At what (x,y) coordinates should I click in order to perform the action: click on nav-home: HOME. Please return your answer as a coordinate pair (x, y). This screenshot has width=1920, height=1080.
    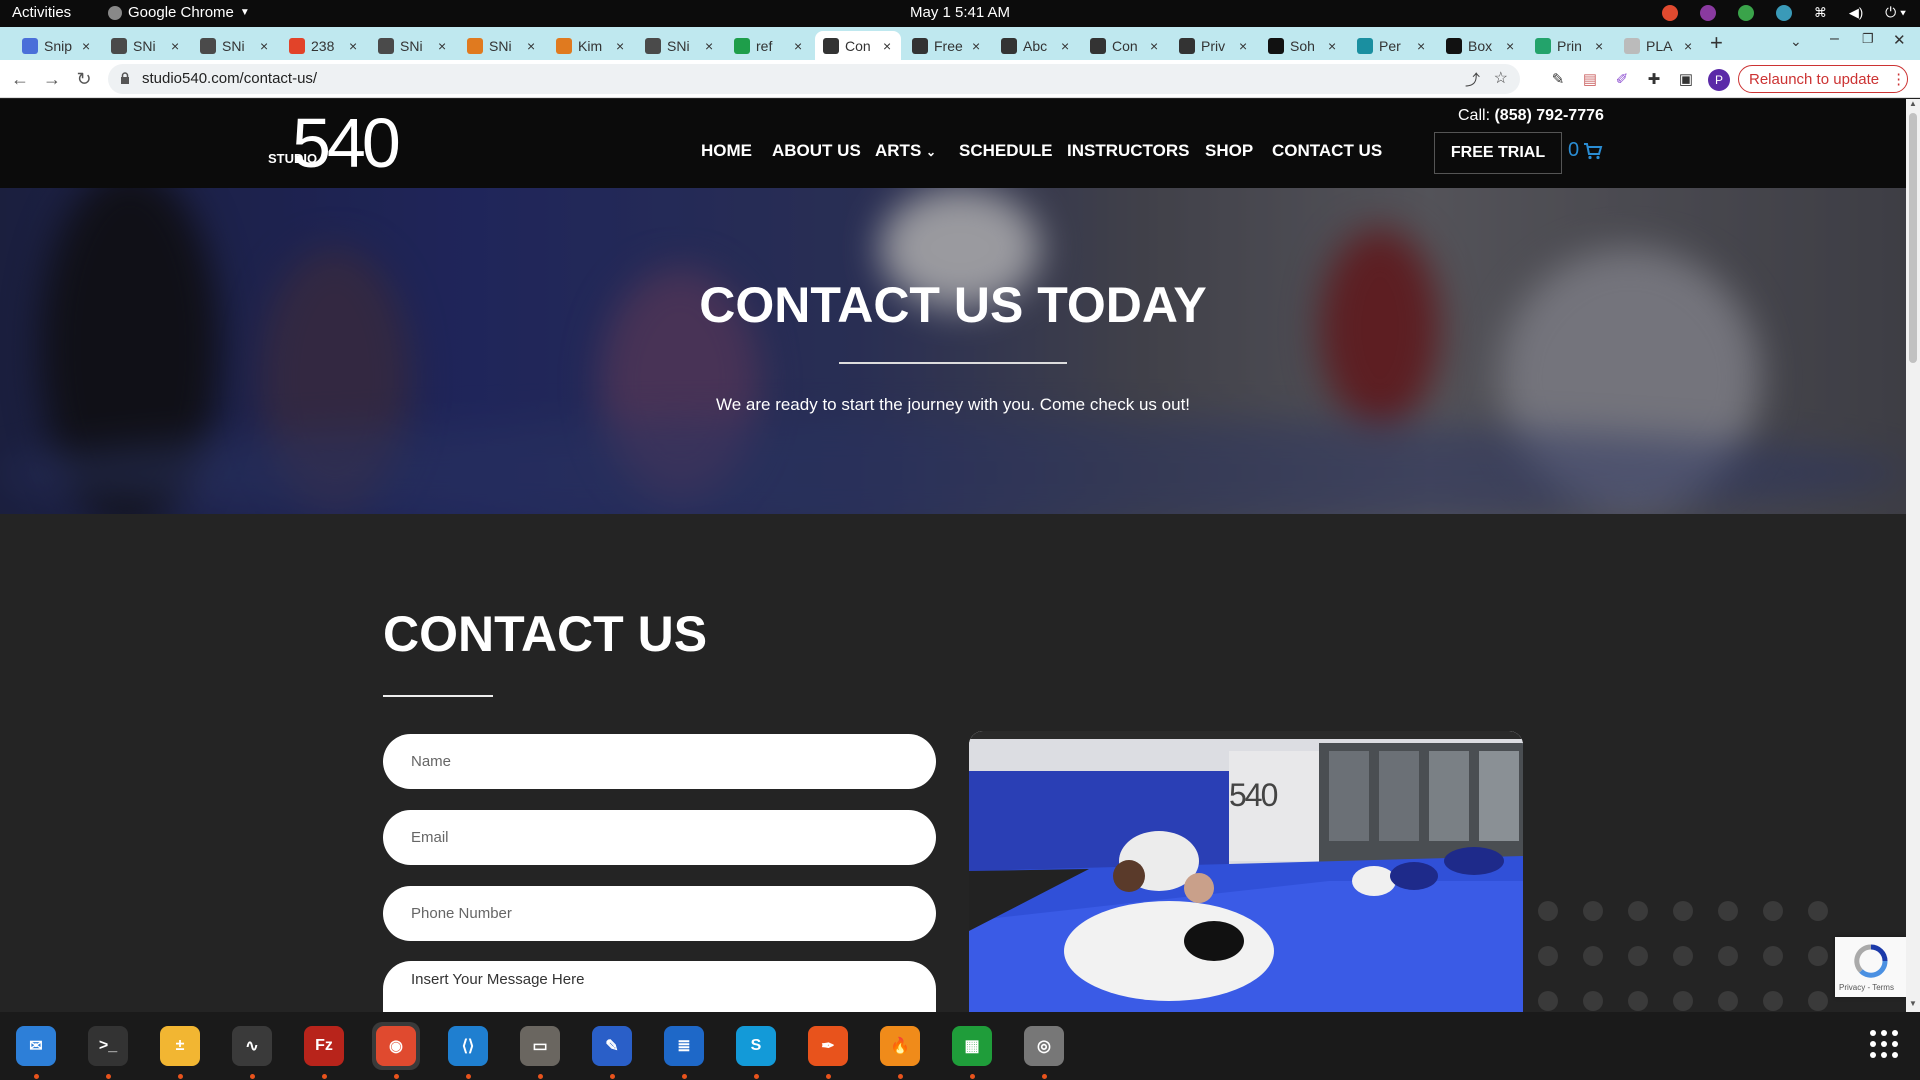
    Looking at the image, I should click on (726, 151).